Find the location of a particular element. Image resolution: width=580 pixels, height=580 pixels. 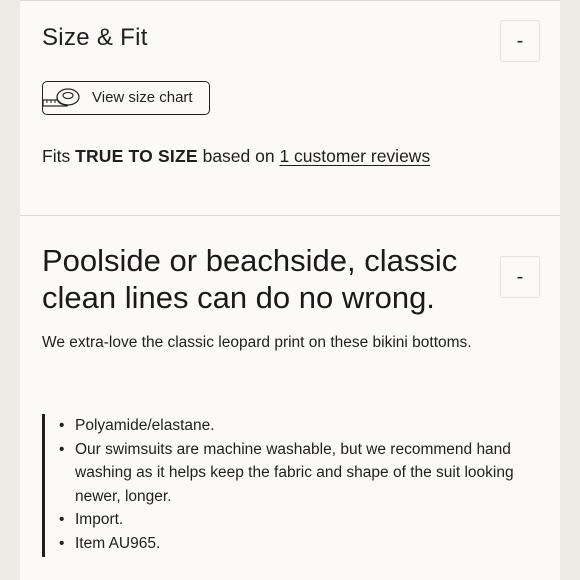

details-collapse-button: - is located at coordinates (520, 277).